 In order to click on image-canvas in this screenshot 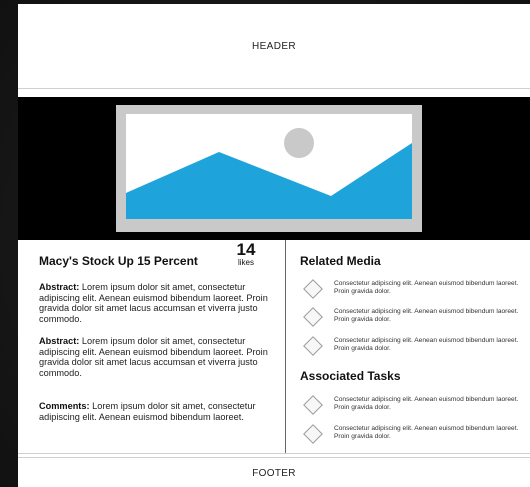, I will do `click(269, 166)`.